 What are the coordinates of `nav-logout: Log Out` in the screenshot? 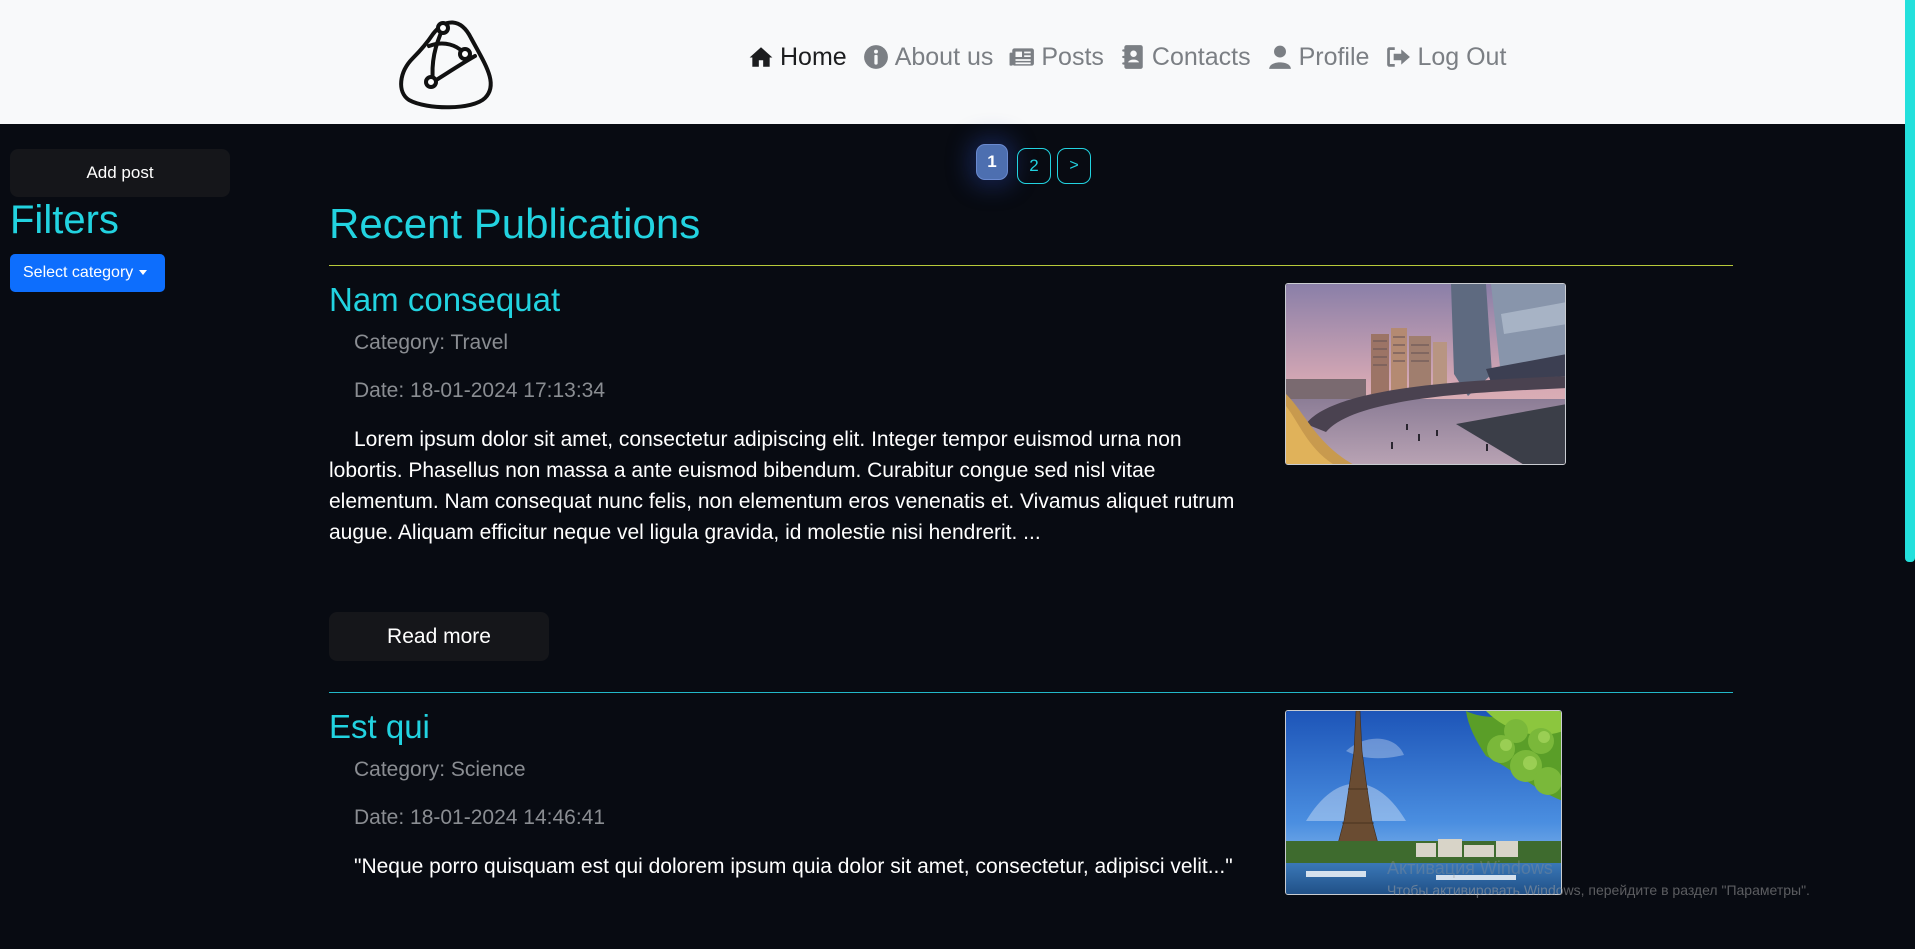 It's located at (1445, 57).